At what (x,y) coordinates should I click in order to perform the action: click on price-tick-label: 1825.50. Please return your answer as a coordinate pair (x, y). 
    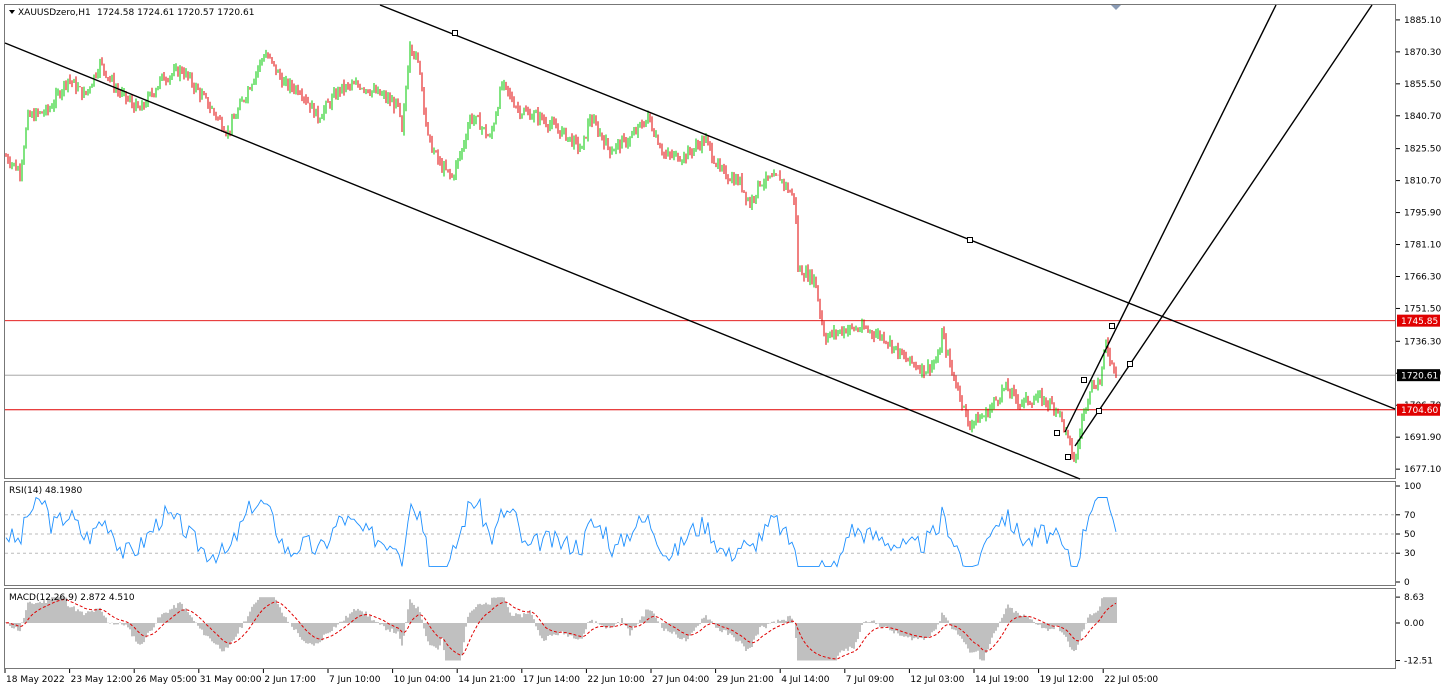
    Looking at the image, I should click on (1422, 150).